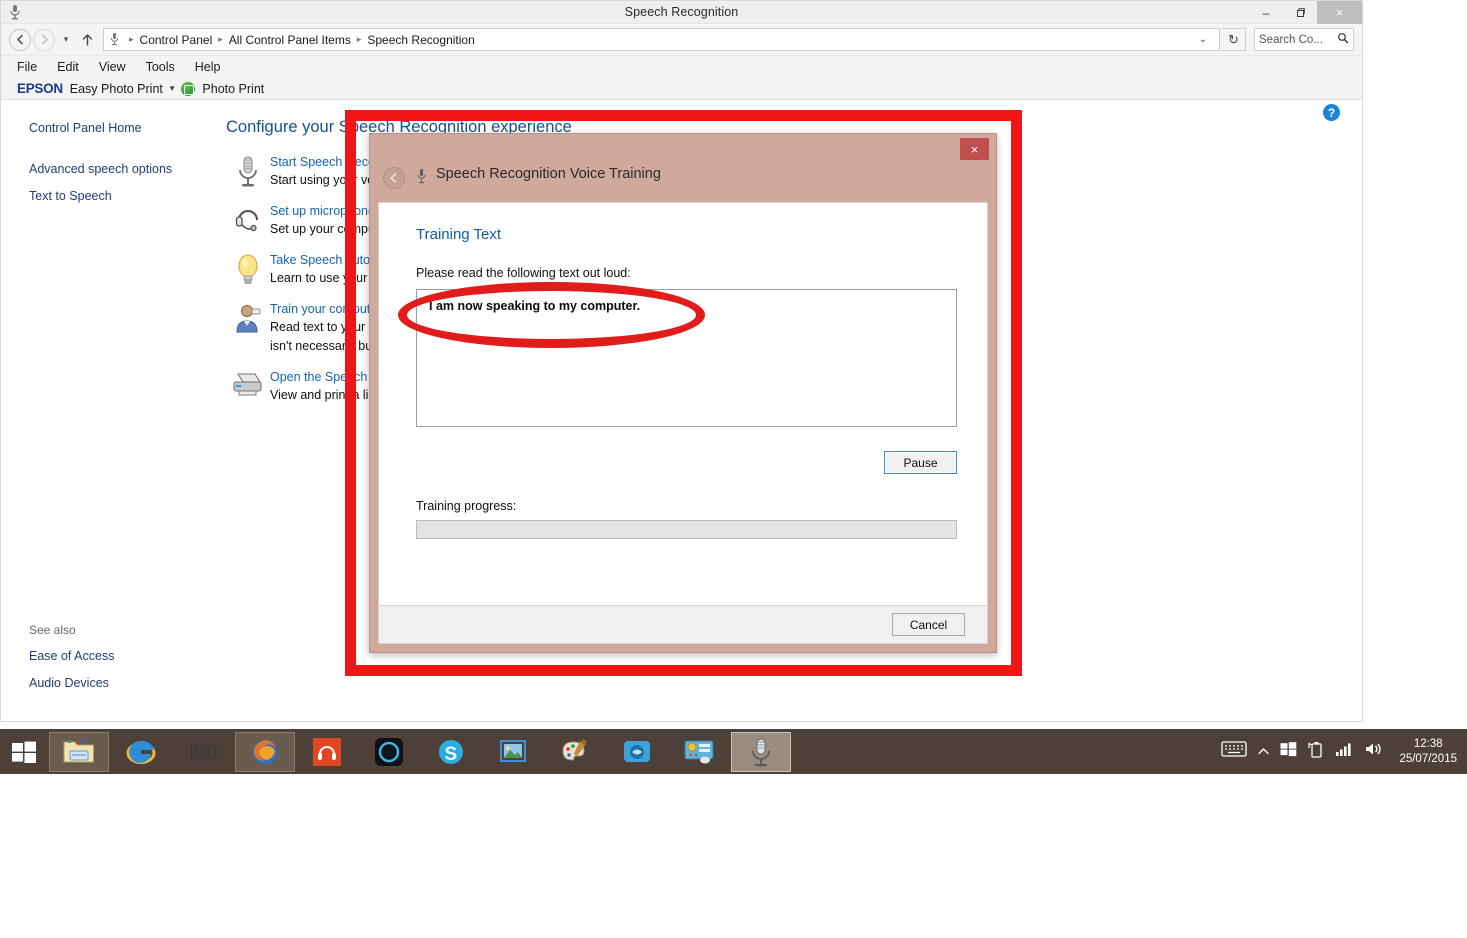 This screenshot has height=938, width=1467. What do you see at coordinates (681, 67) in the screenshot?
I see `menu-bar: File Edit View Tools Help` at bounding box center [681, 67].